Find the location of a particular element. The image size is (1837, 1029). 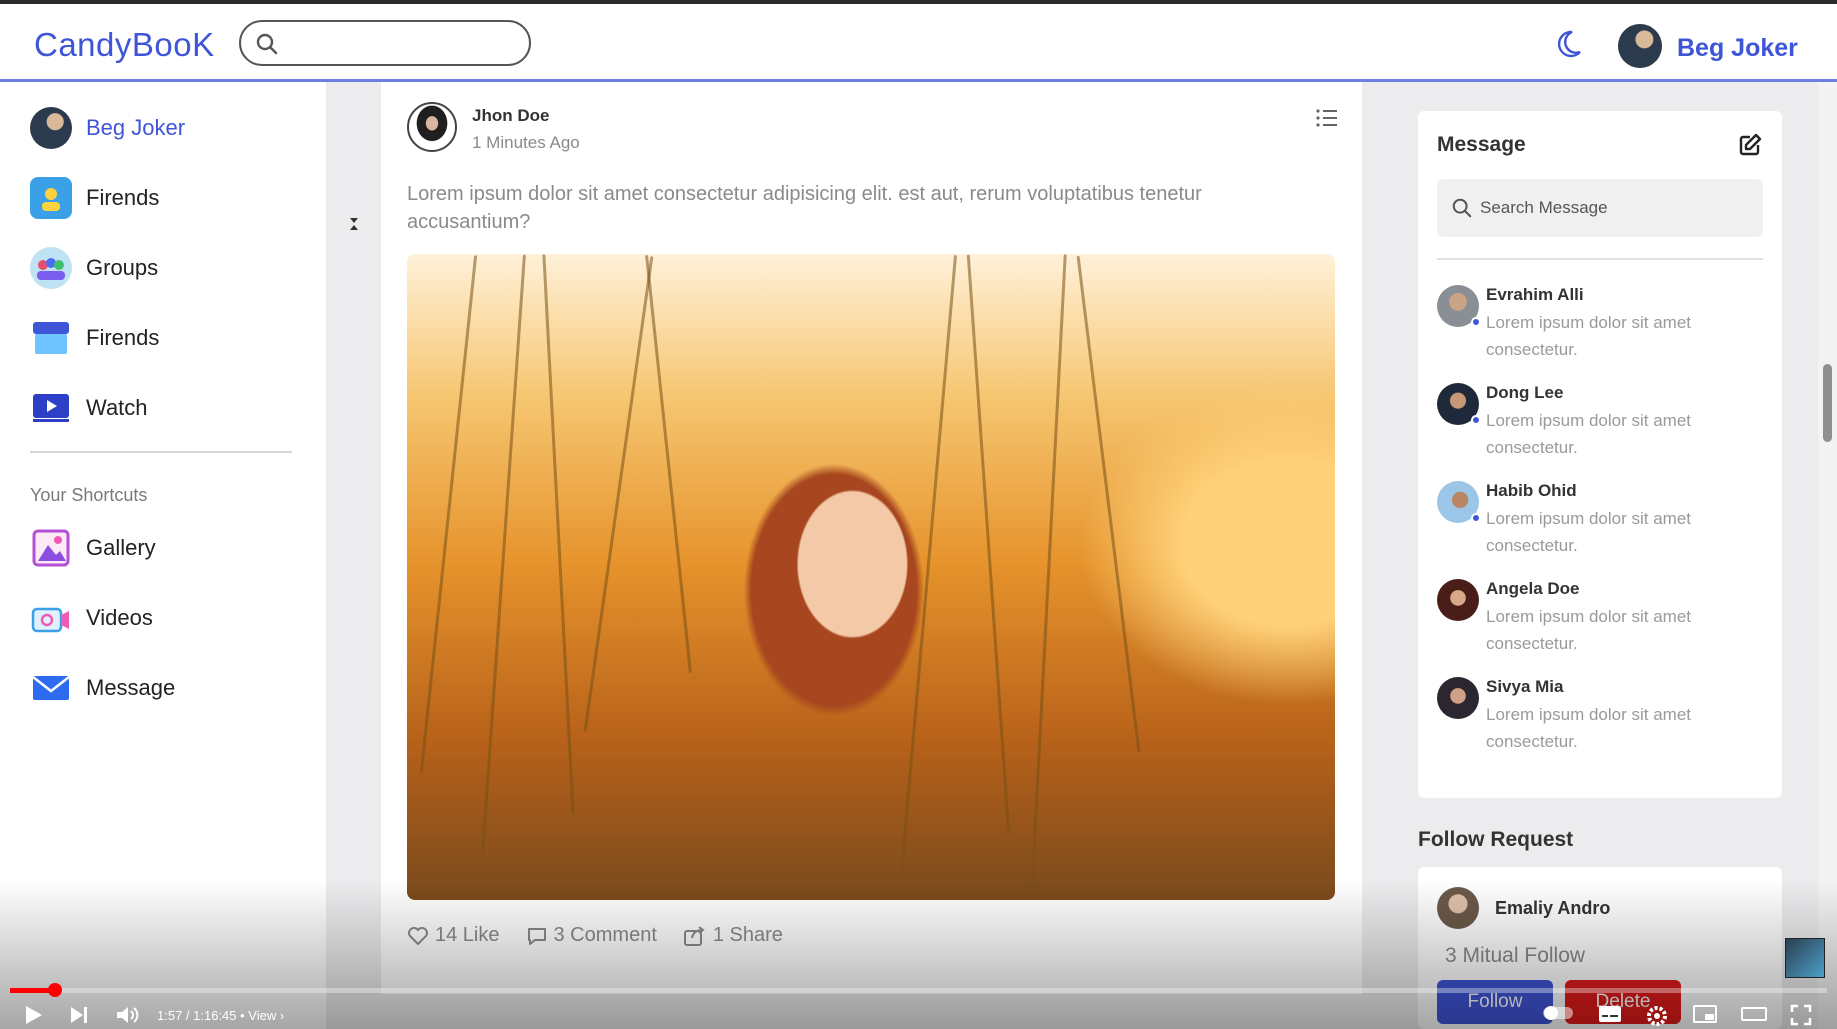

channel-watermark is located at coordinates (1805, 958).